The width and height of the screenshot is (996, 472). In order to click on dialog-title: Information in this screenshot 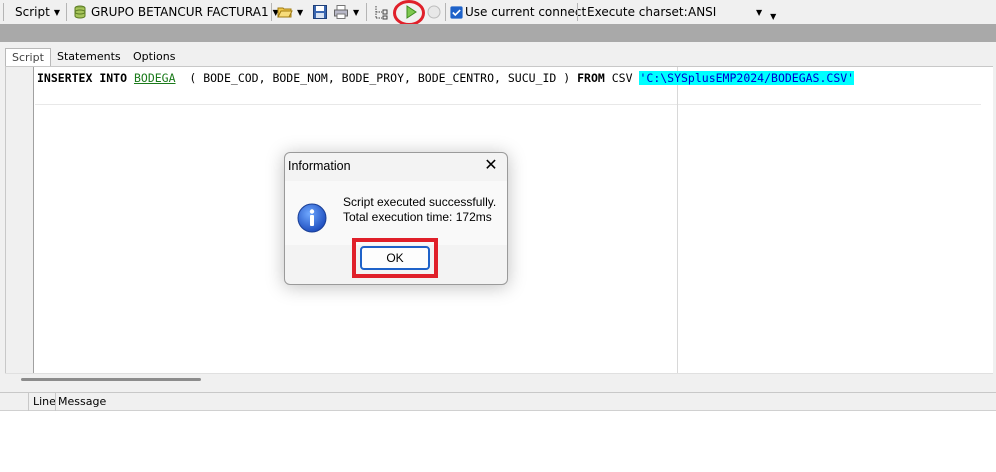, I will do `click(319, 166)`.